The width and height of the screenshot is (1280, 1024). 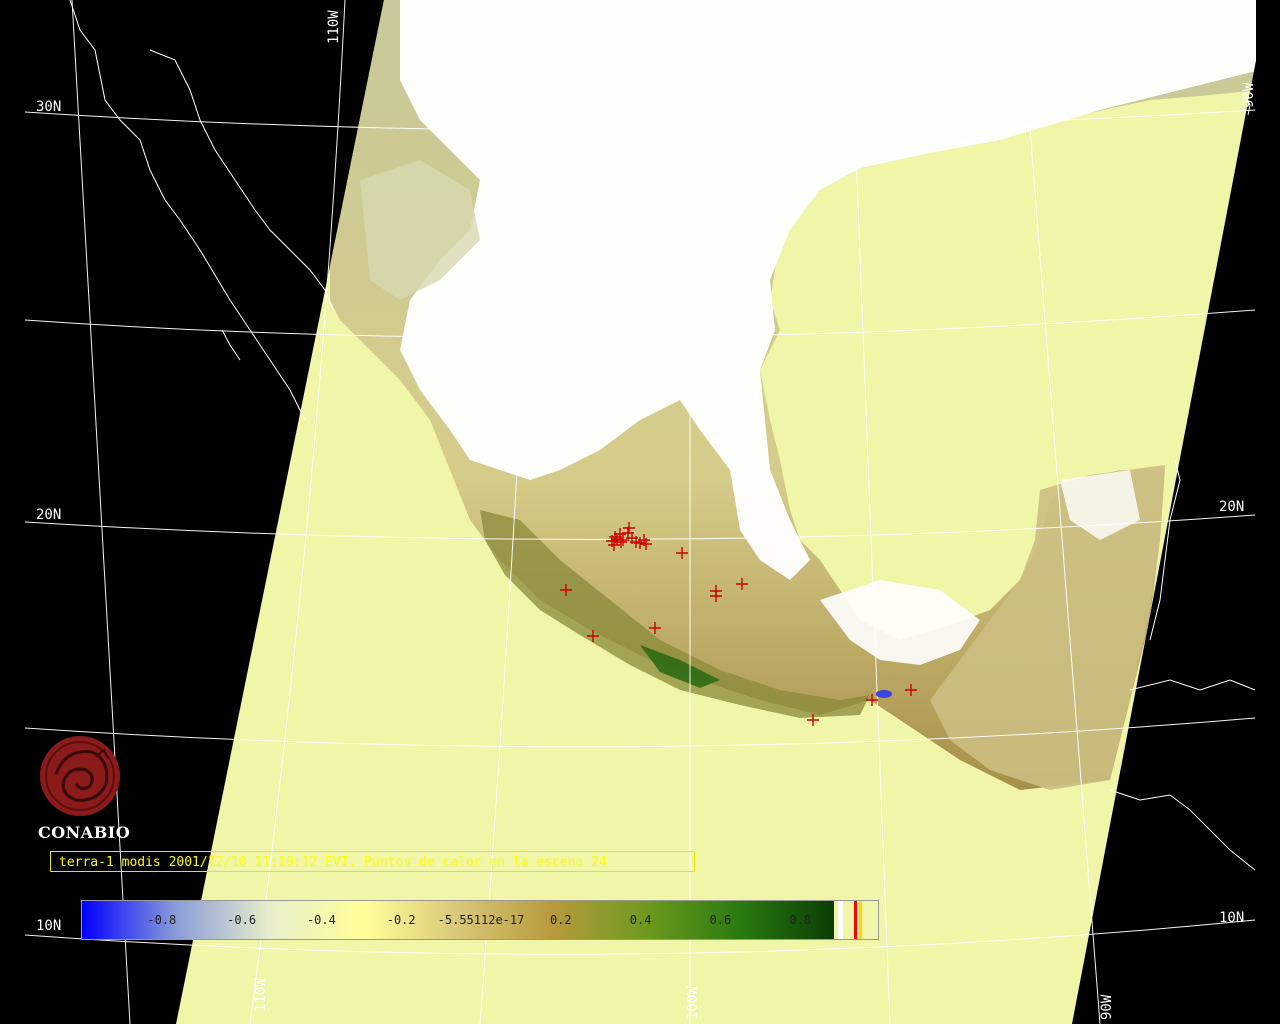 What do you see at coordinates (640, 920) in the screenshot?
I see `legend-tick-label: 0.4` at bounding box center [640, 920].